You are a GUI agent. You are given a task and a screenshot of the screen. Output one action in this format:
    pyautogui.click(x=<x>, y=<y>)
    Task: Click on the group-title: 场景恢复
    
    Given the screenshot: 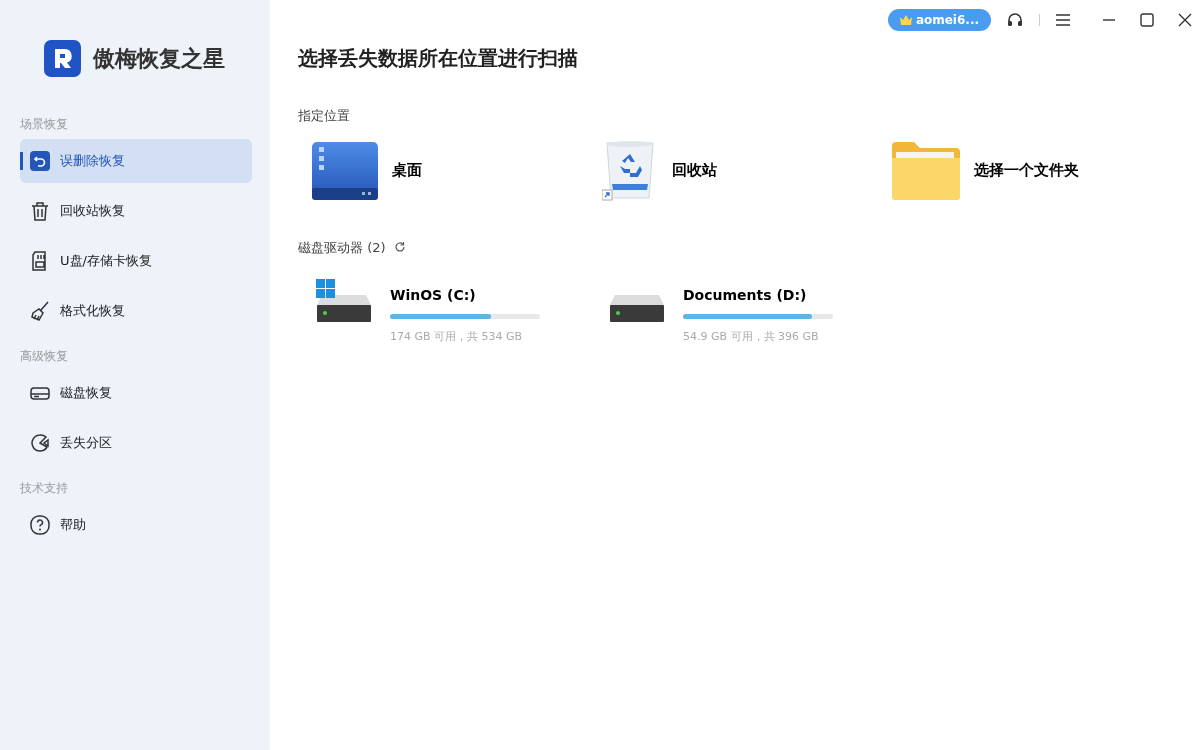 What is the action you would take?
    pyautogui.click(x=44, y=124)
    